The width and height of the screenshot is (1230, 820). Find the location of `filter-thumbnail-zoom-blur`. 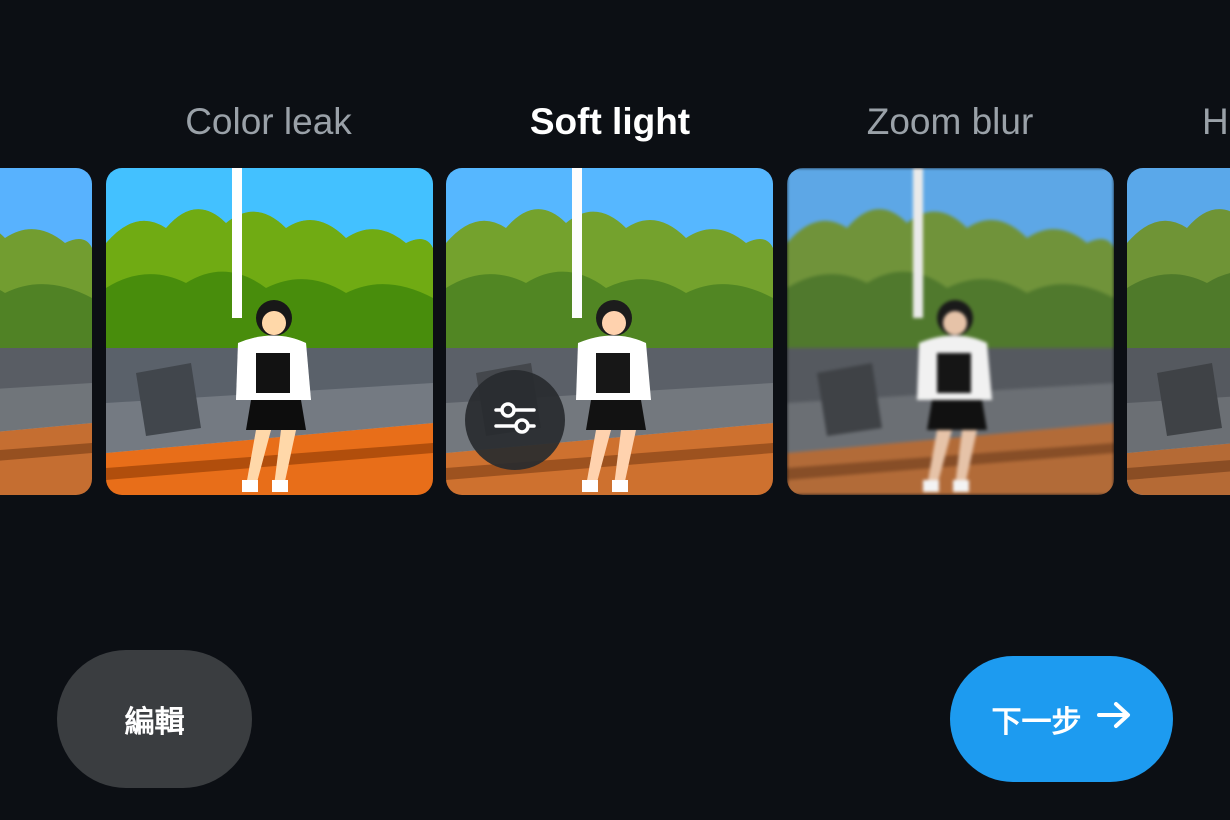

filter-thumbnail-zoom-blur is located at coordinates (950, 331).